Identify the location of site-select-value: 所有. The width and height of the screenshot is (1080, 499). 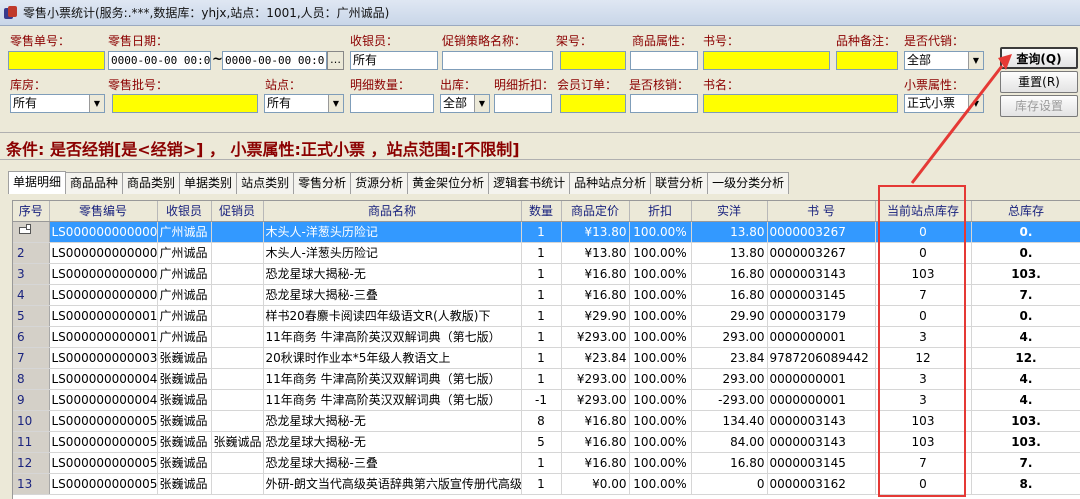
(279, 103).